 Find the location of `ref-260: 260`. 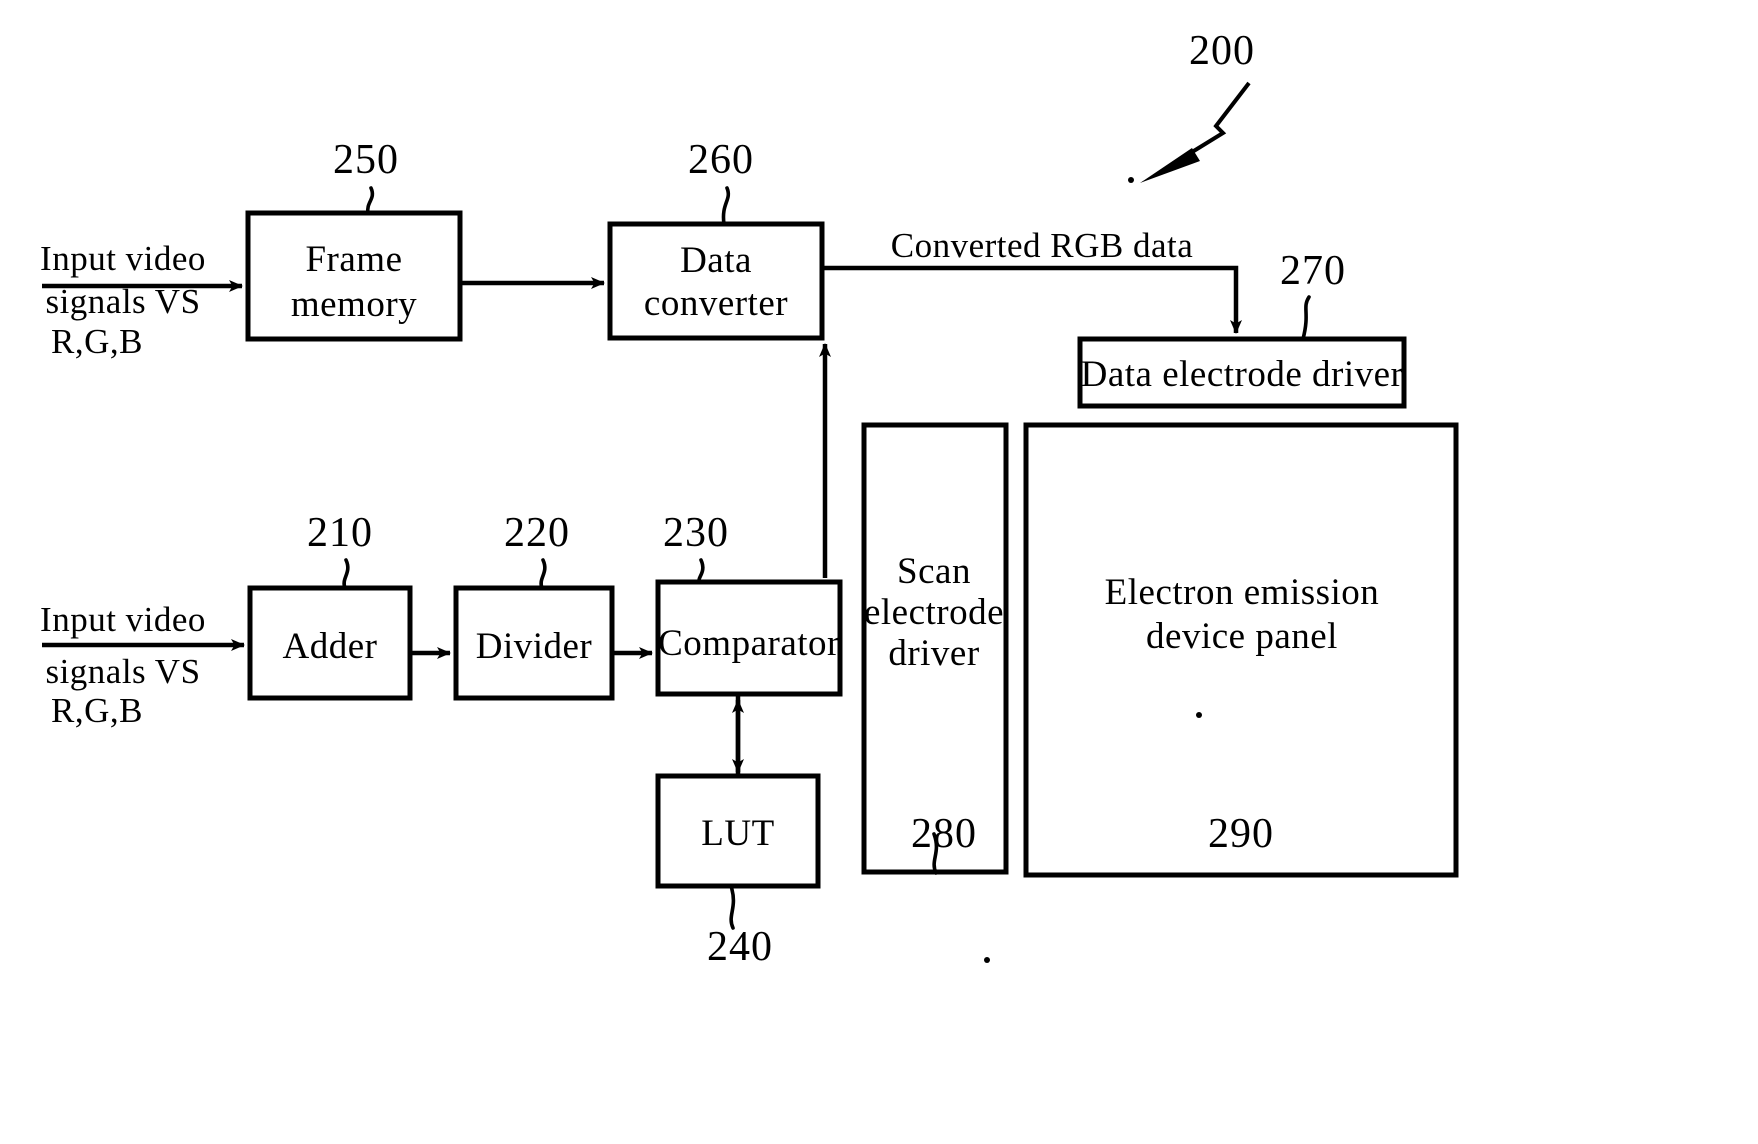

ref-260: 260 is located at coordinates (721, 160).